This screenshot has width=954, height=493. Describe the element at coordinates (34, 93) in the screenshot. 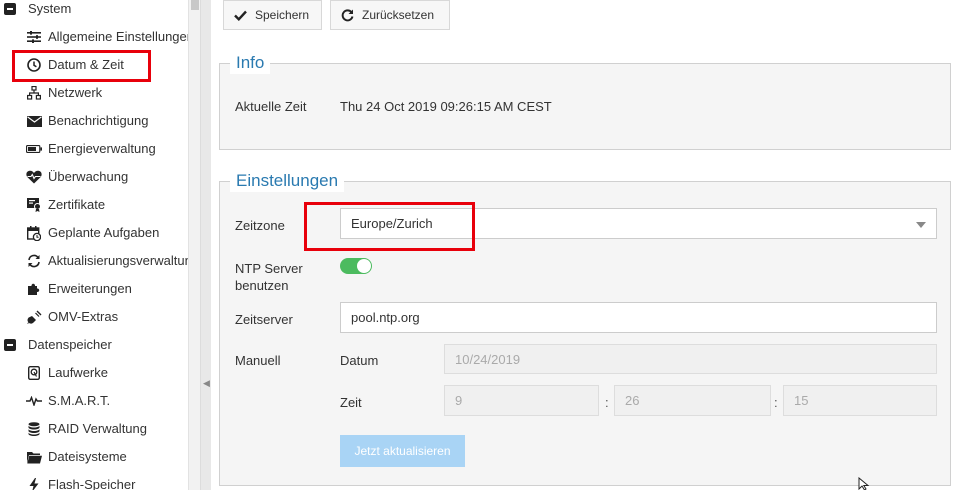

I see `network-icon` at that location.